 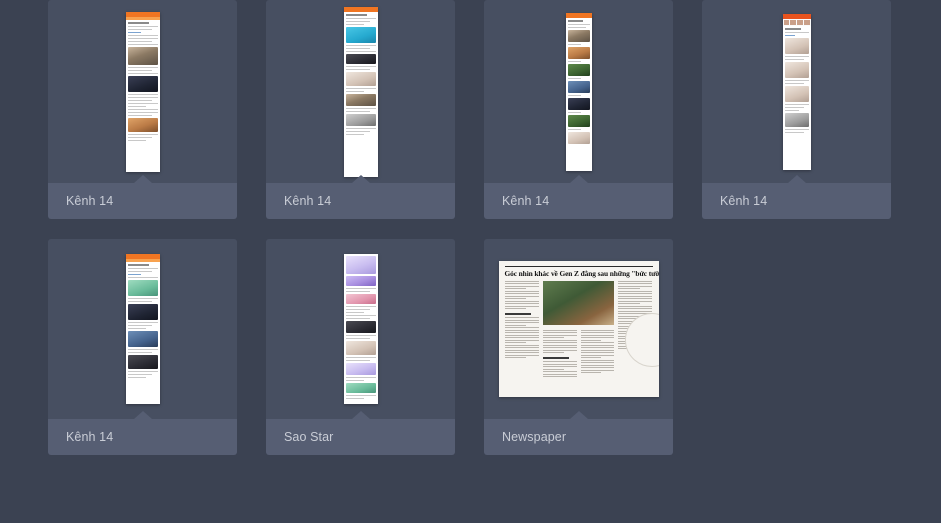 What do you see at coordinates (360, 433) in the screenshot?
I see `card-label-bar: Sao Star` at bounding box center [360, 433].